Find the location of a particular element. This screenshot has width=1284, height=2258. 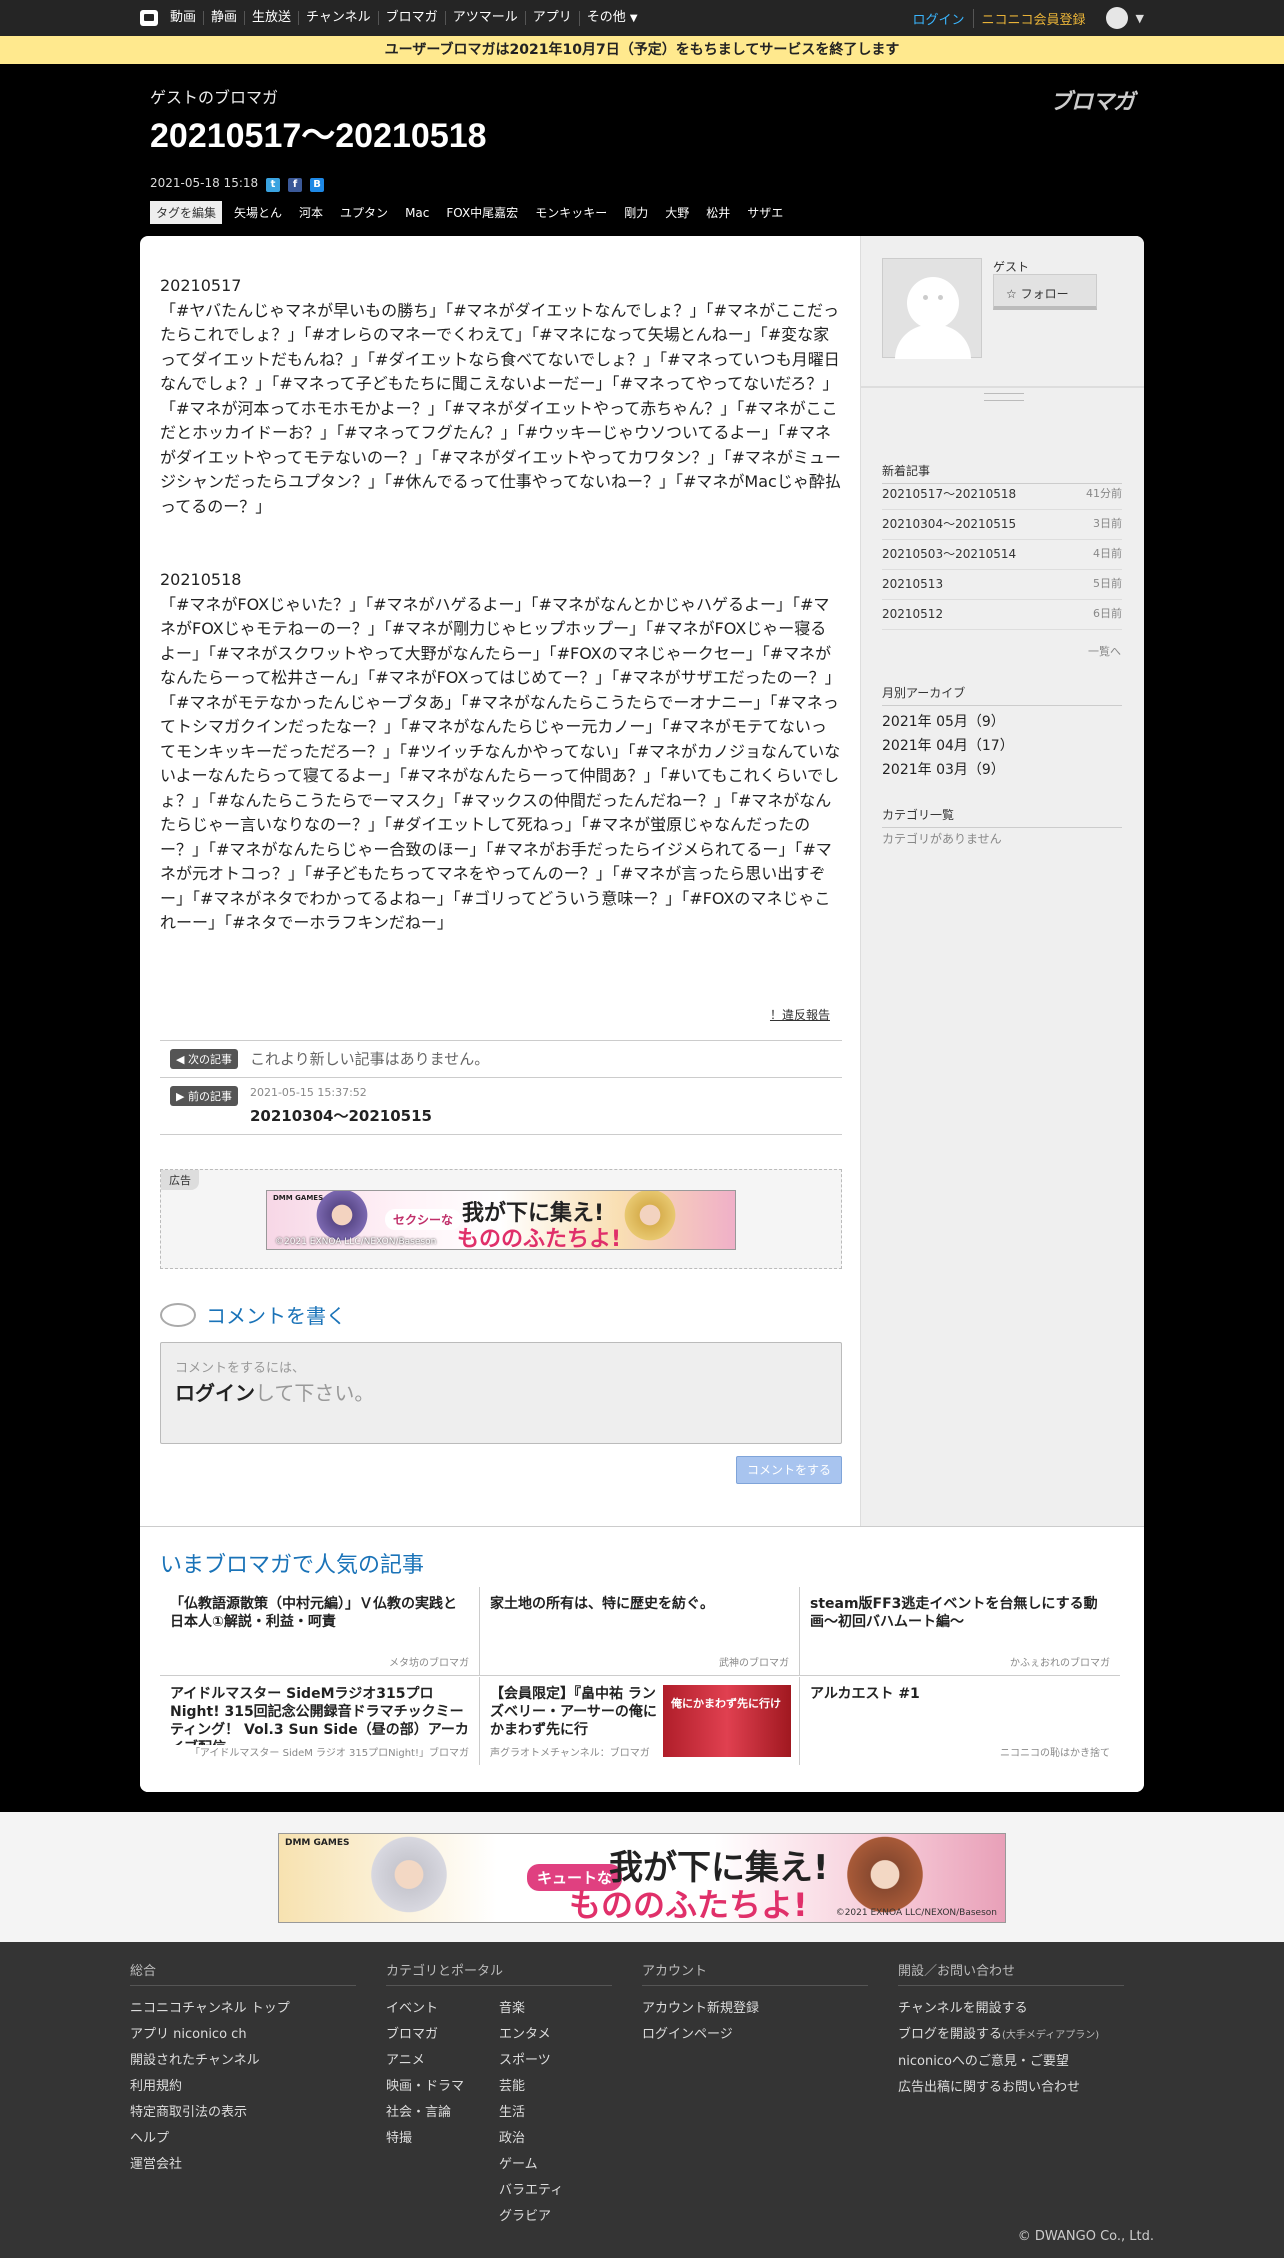

login-link: ログイン is located at coordinates (943, 18).